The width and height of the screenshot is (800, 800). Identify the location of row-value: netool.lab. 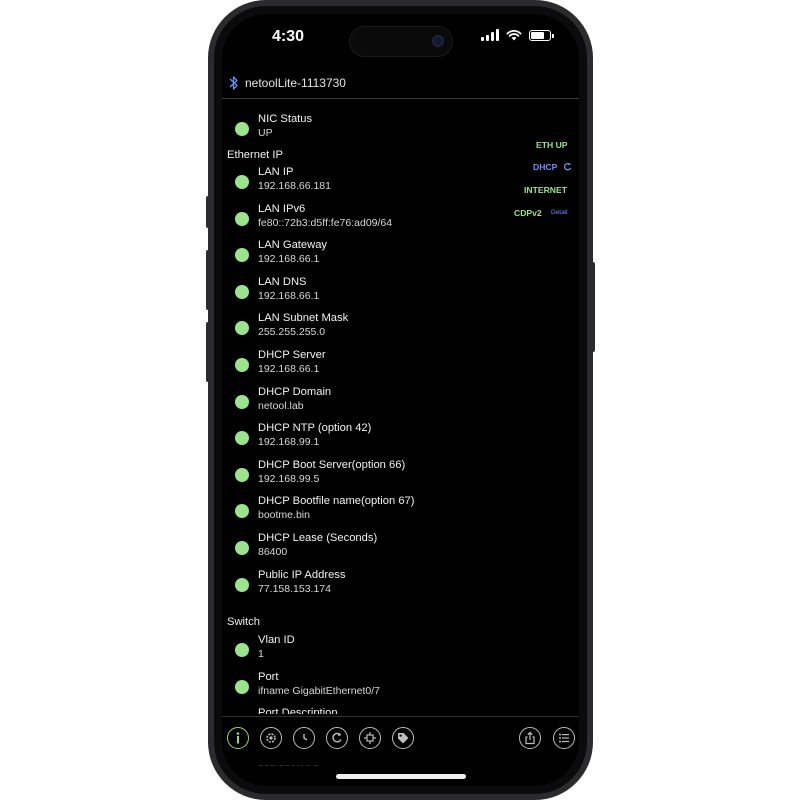
(281, 405).